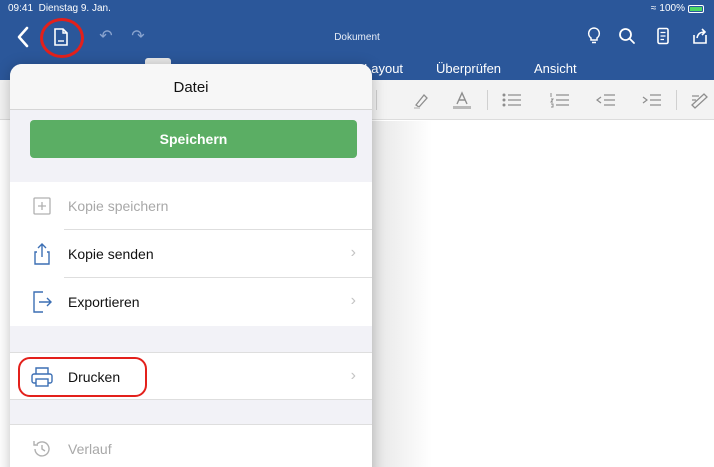 The width and height of the screenshot is (714, 467). Describe the element at coordinates (193, 139) in the screenshot. I see `save-button: Speichern` at that location.